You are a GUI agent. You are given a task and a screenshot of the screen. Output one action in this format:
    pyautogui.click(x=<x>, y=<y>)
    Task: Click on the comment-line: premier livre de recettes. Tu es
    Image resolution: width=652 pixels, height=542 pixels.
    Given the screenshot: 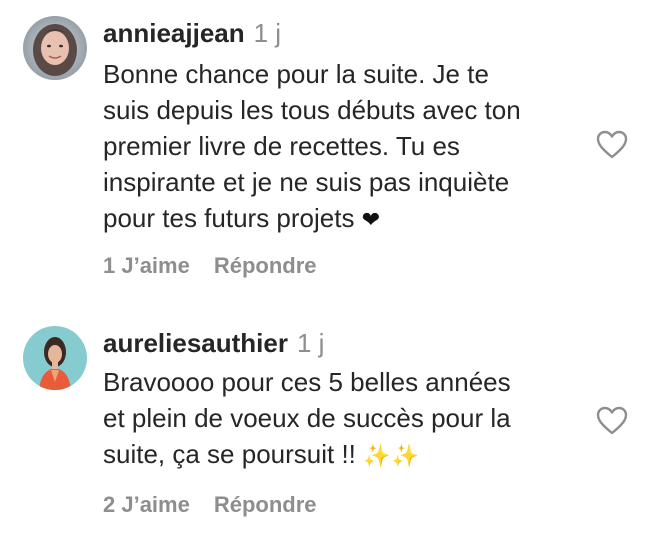 What is the action you would take?
    pyautogui.click(x=281, y=146)
    